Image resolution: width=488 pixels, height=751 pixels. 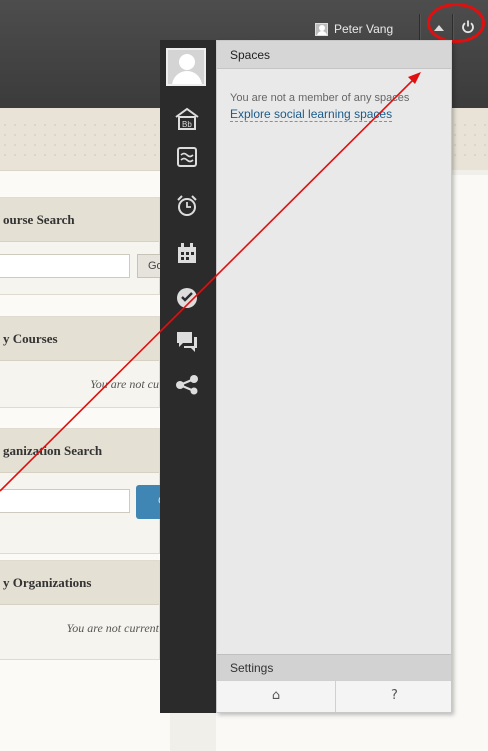 What do you see at coordinates (83, 246) in the screenshot?
I see `course-search-module: ourse Search Go` at bounding box center [83, 246].